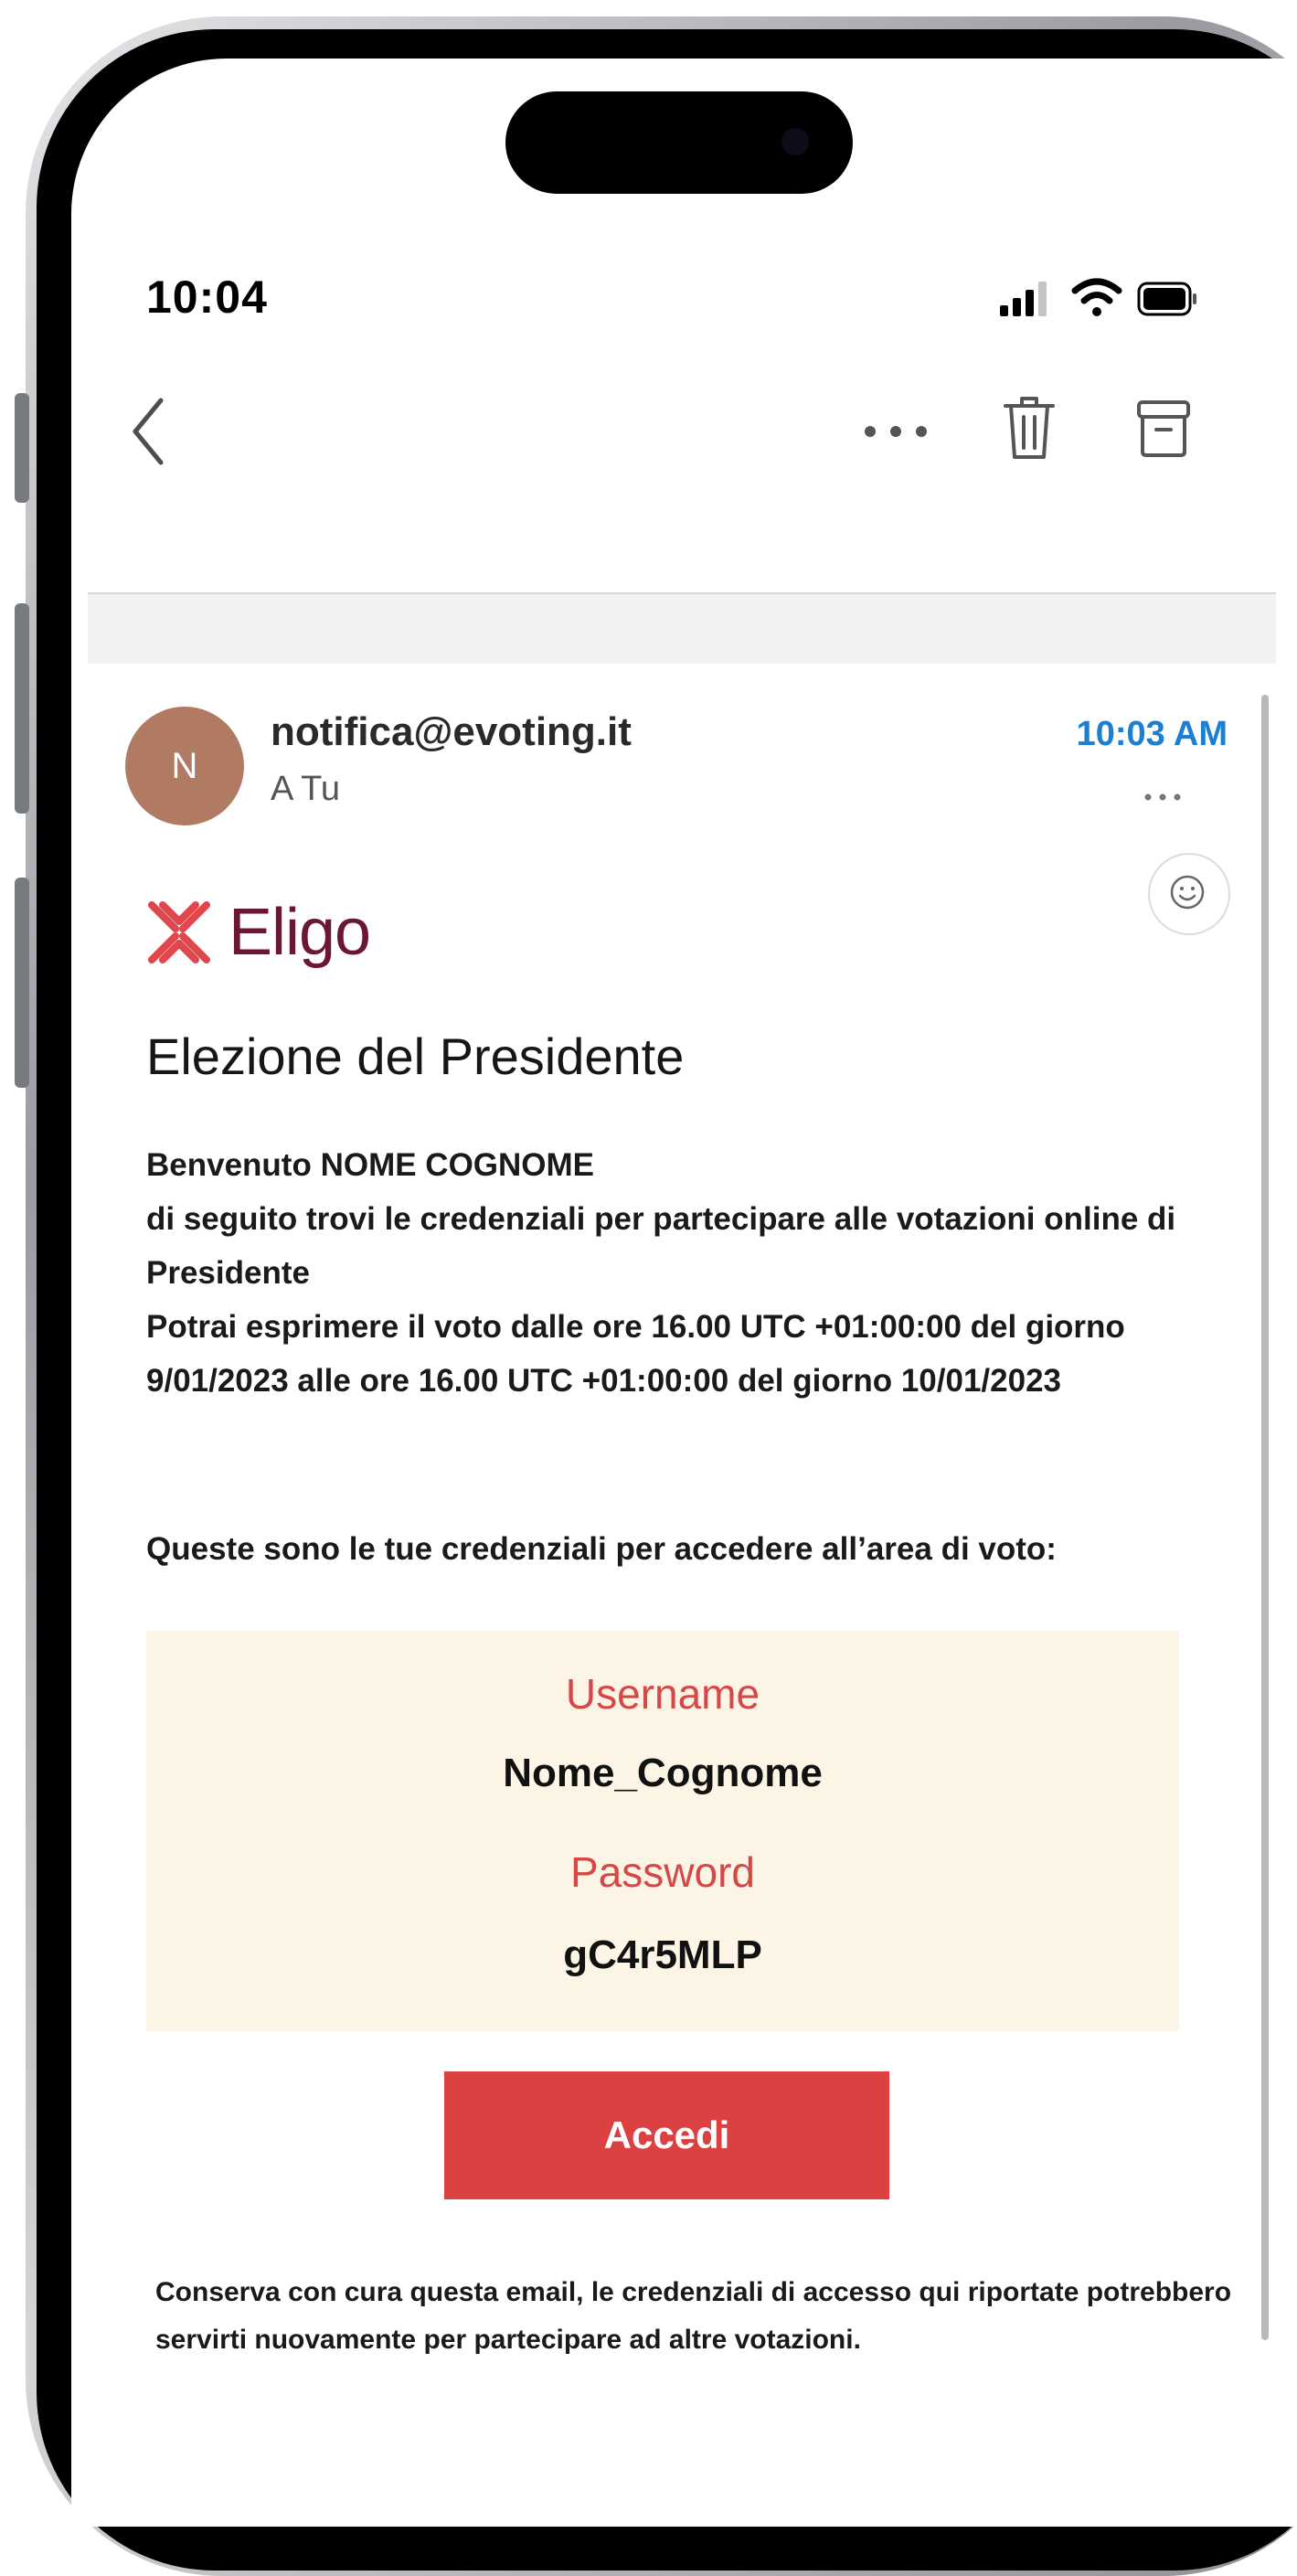 The image size is (1297, 2576). I want to click on smiley-icon, so click(1187, 892).